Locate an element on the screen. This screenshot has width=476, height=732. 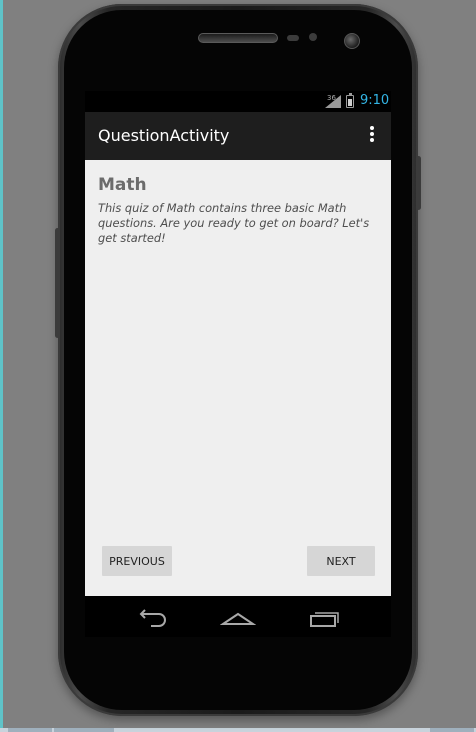
power-button is located at coordinates (57, 283).